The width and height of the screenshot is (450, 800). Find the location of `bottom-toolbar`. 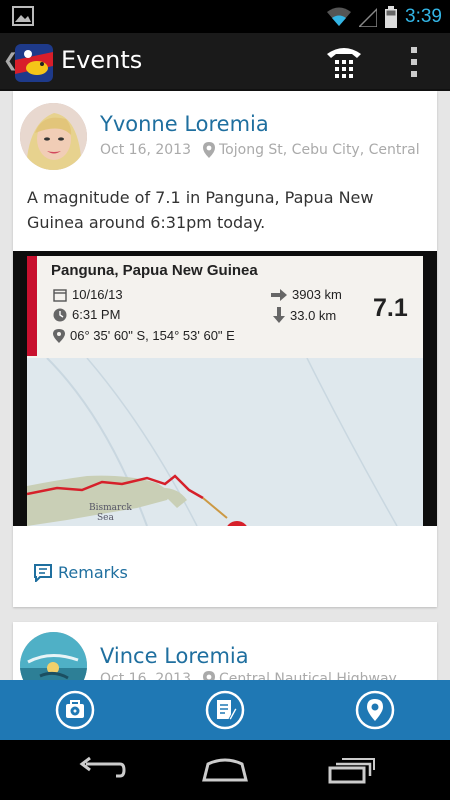

bottom-toolbar is located at coordinates (225, 710).